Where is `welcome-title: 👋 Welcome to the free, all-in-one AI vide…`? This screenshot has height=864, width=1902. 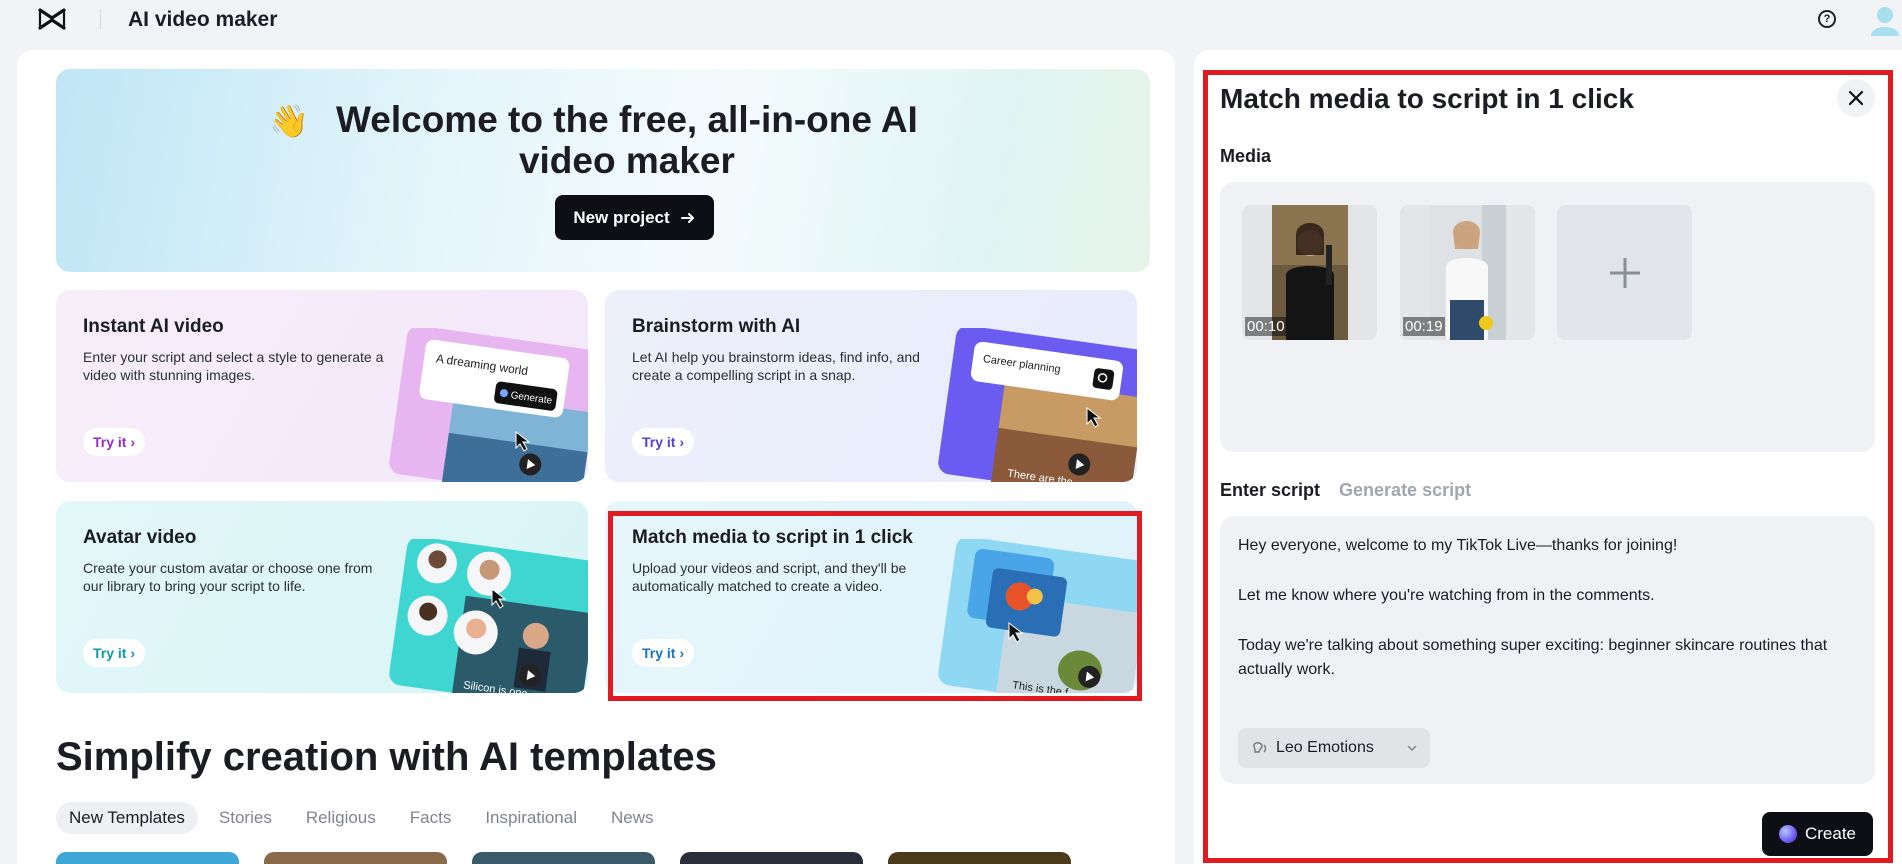
welcome-title: 👋 Welcome to the free, all-in-one AI vide… is located at coordinates (603, 140).